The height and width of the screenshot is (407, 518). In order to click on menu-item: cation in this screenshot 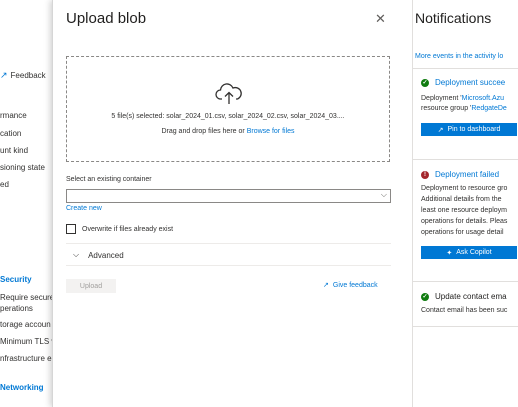, I will do `click(10, 133)`.